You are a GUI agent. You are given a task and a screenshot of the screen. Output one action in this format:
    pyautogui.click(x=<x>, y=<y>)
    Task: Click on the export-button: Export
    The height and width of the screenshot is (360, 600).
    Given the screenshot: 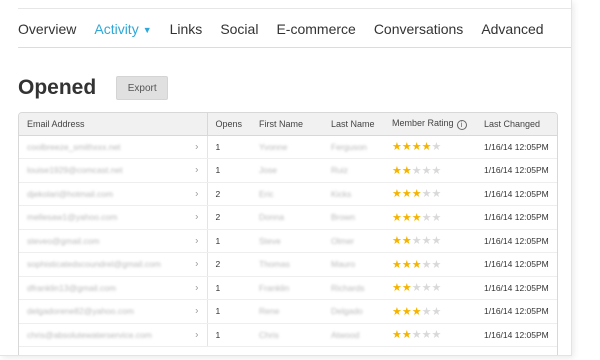 What is the action you would take?
    pyautogui.click(x=142, y=88)
    